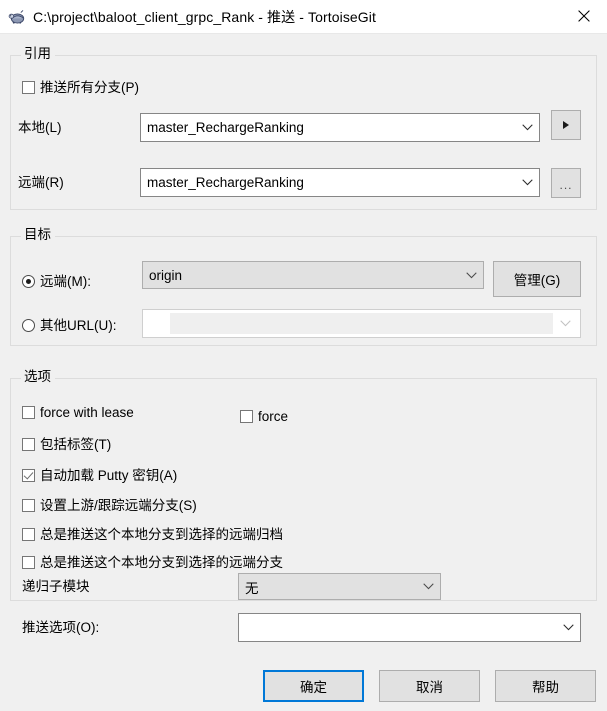 The image size is (607, 711). Describe the element at coordinates (38, 234) in the screenshot. I see `destination-group-title: 目标` at that location.